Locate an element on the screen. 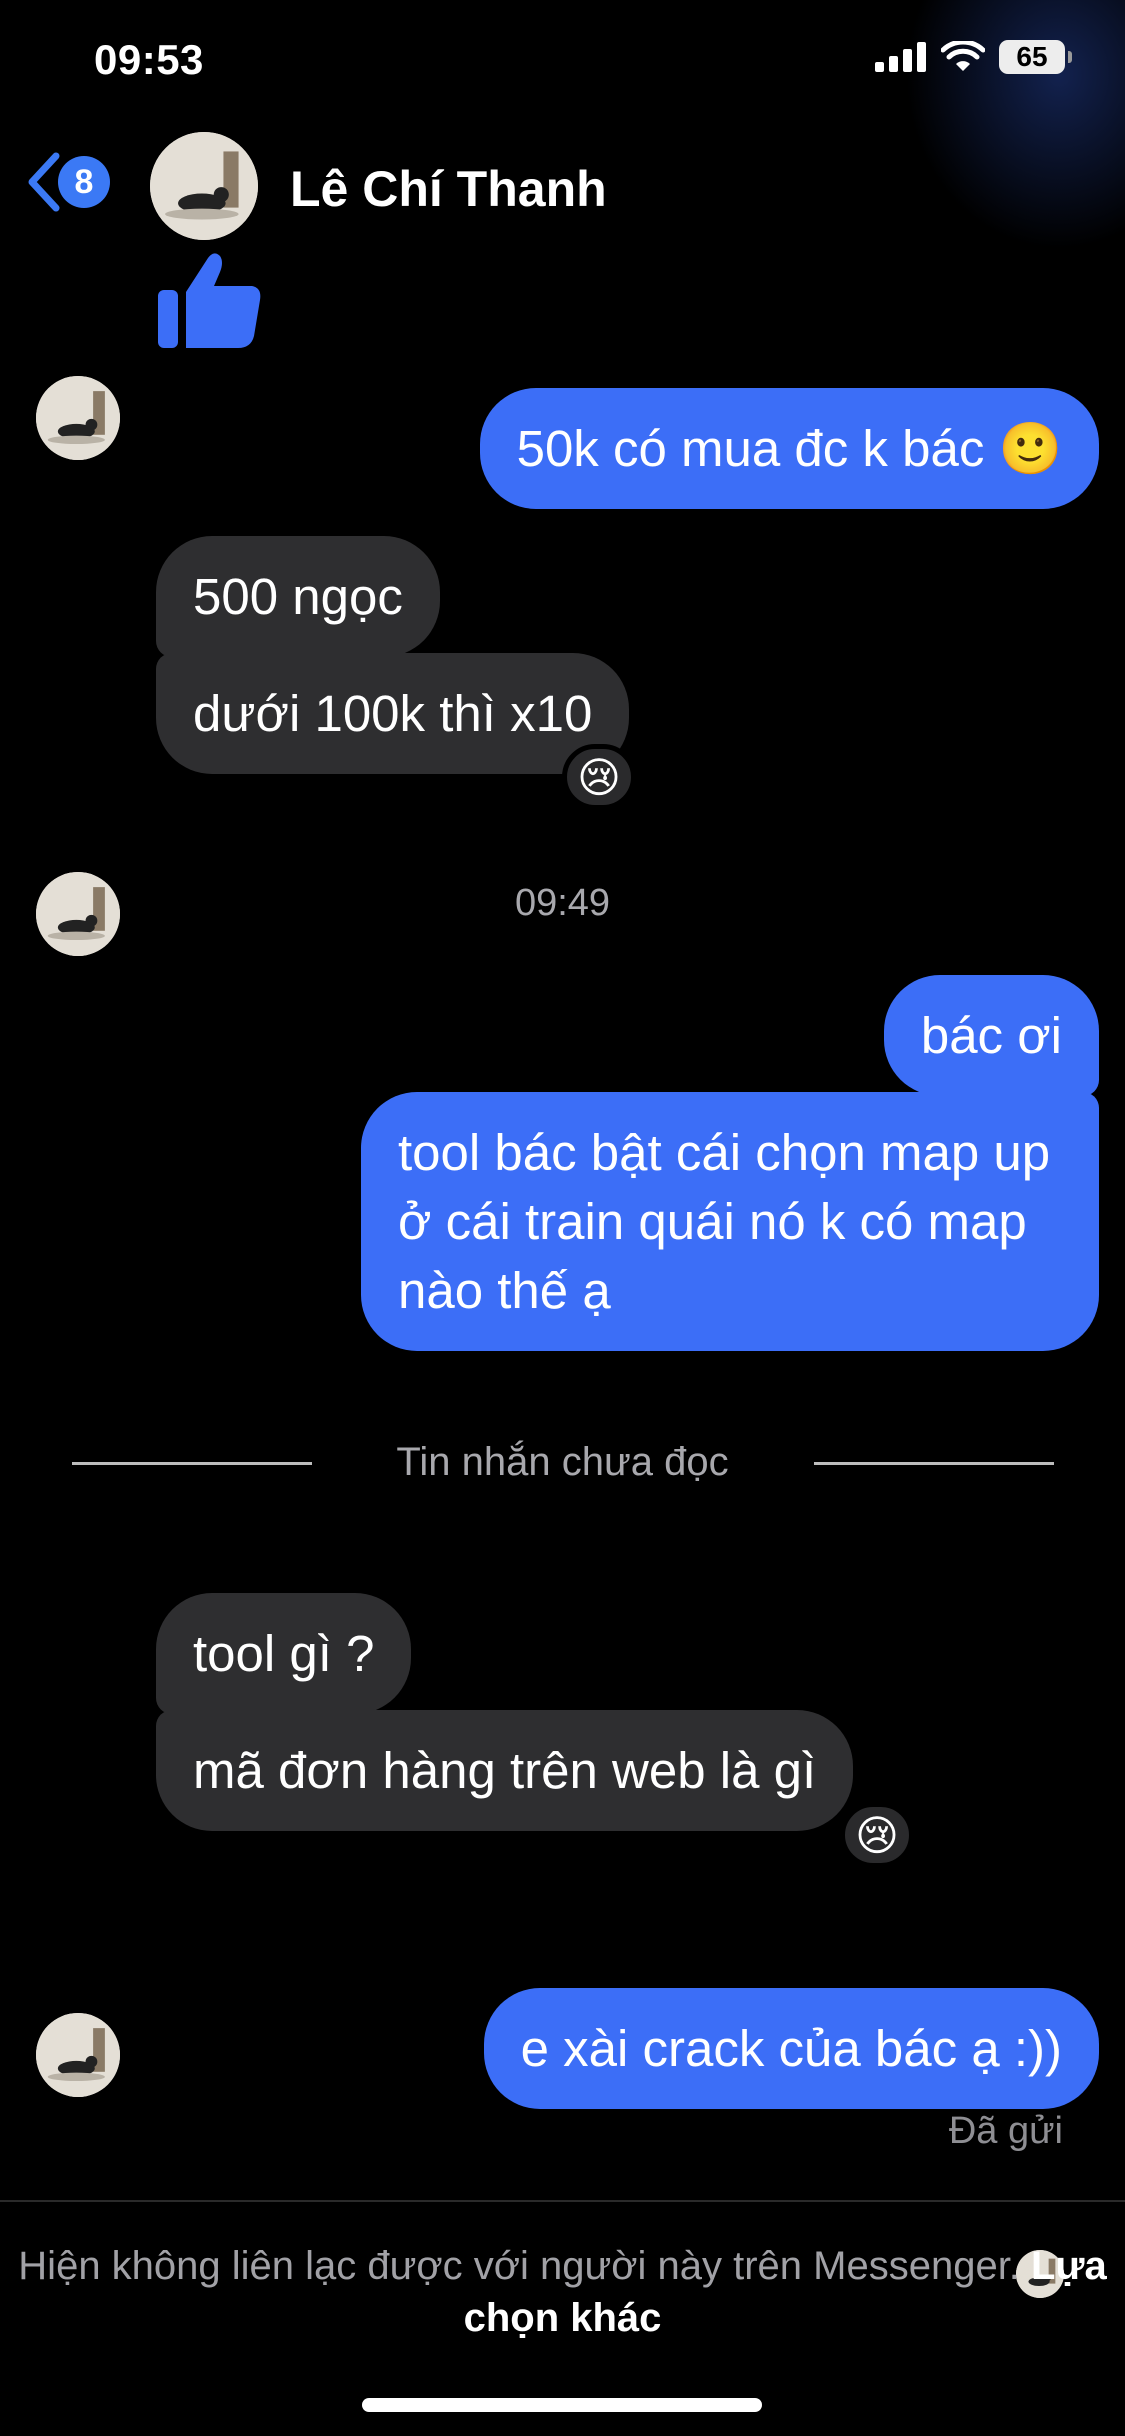 This screenshot has width=1125, height=2436. avatar-image is located at coordinates (204, 186).